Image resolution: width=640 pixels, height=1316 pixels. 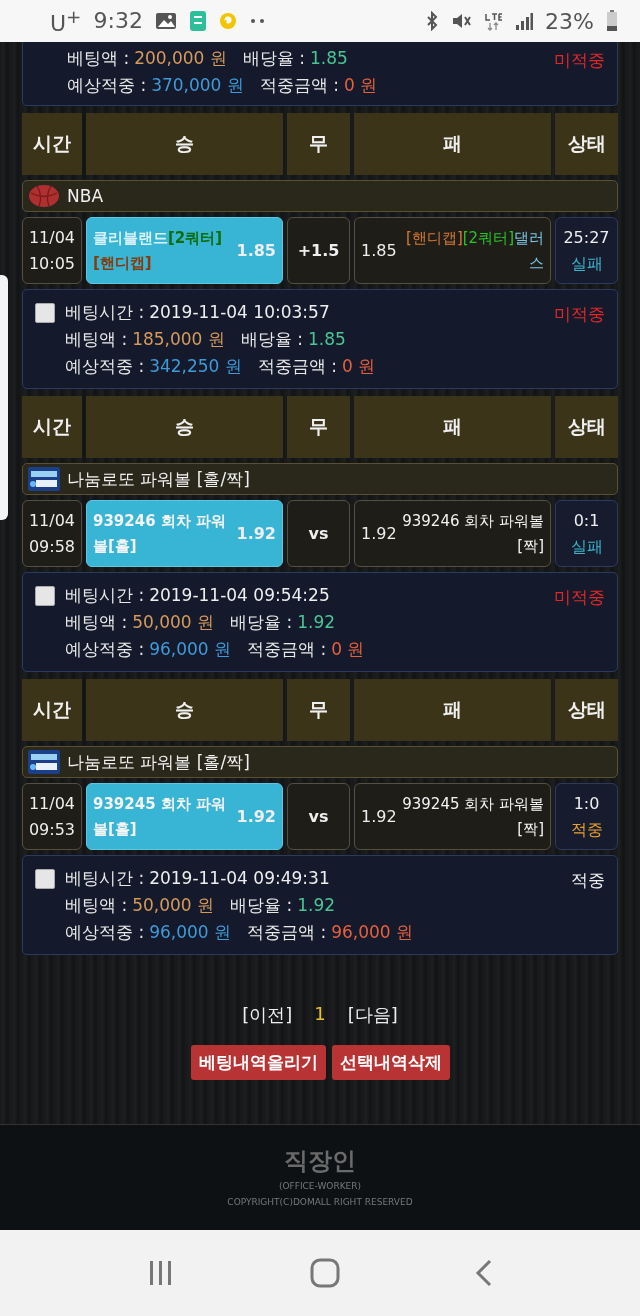 What do you see at coordinates (160, 533) in the screenshot?
I see `team-name: 939246 회차 파워볼[홀]` at bounding box center [160, 533].